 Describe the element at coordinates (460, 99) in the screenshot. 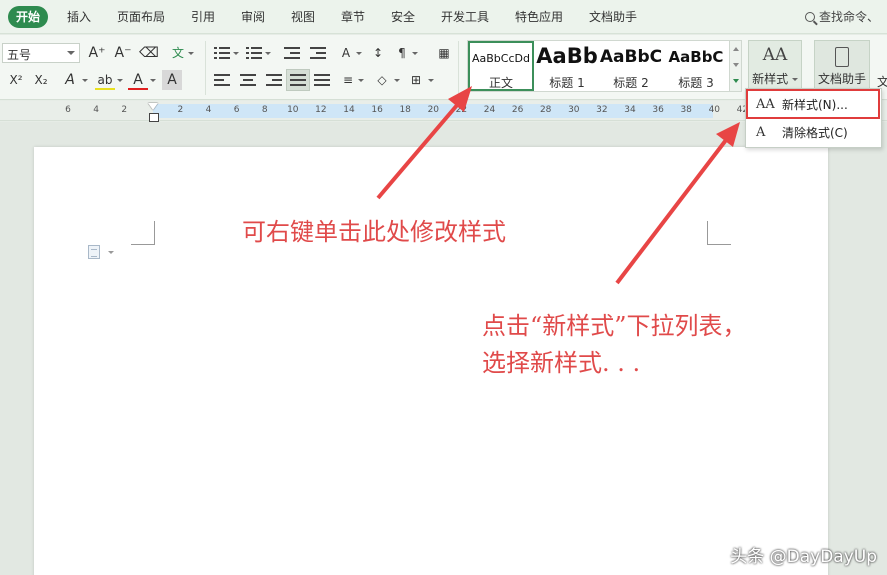

I see `arrow-left-head` at that location.